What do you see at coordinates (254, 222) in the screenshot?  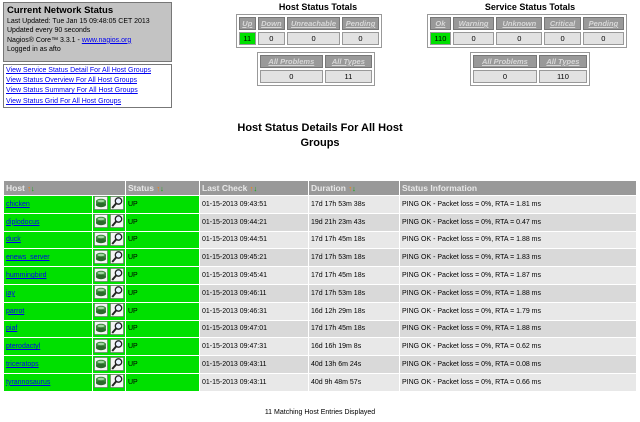 I see `last-check-cell: 01-15-2013 09:44:21` at bounding box center [254, 222].